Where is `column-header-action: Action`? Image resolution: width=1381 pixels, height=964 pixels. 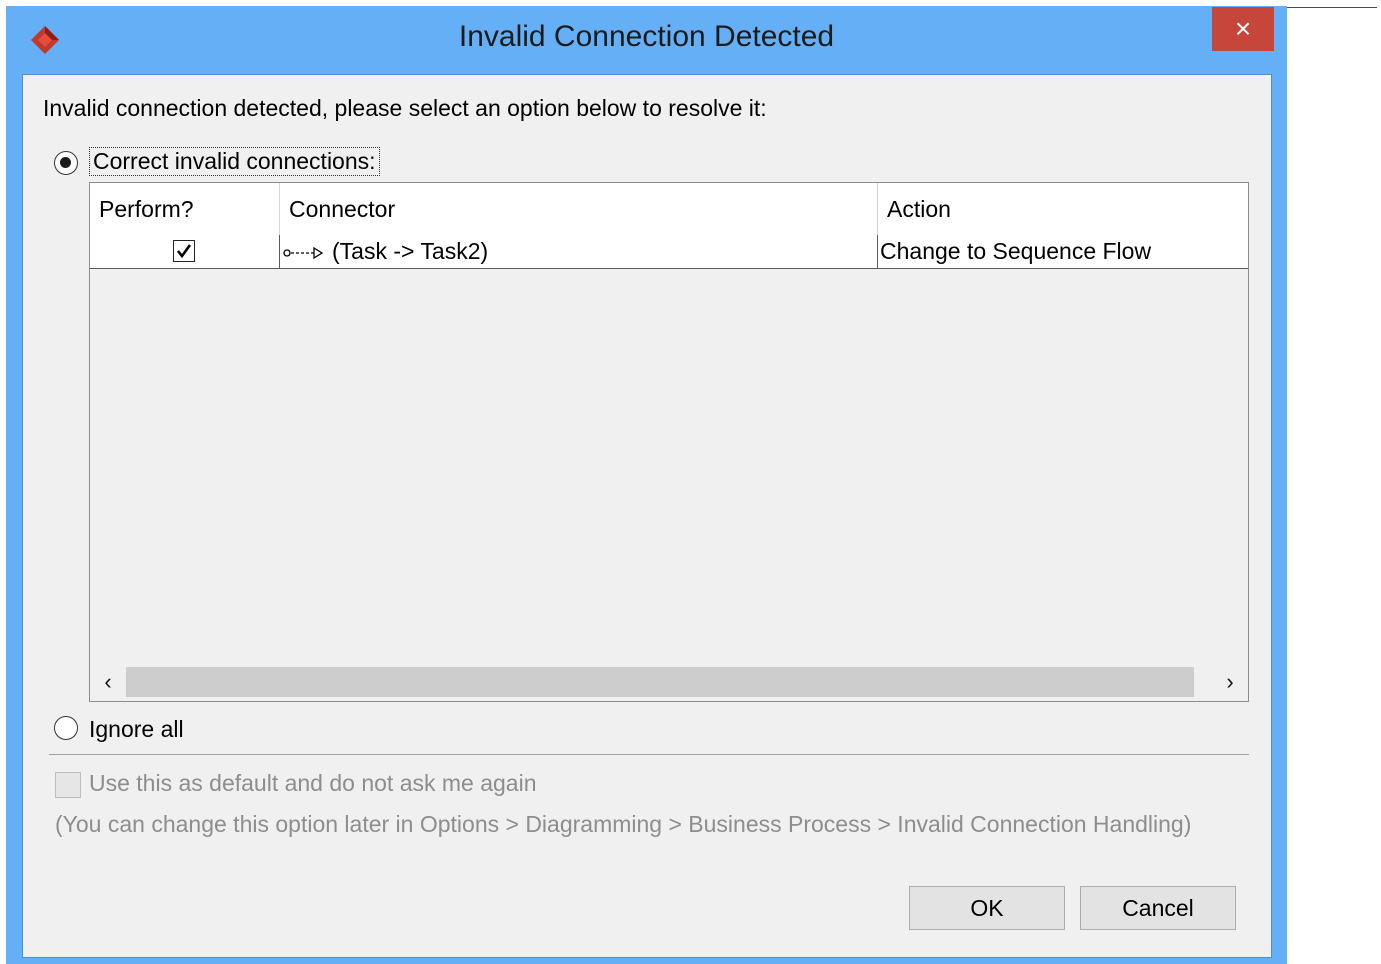
column-header-action: Action is located at coordinates (1063, 209).